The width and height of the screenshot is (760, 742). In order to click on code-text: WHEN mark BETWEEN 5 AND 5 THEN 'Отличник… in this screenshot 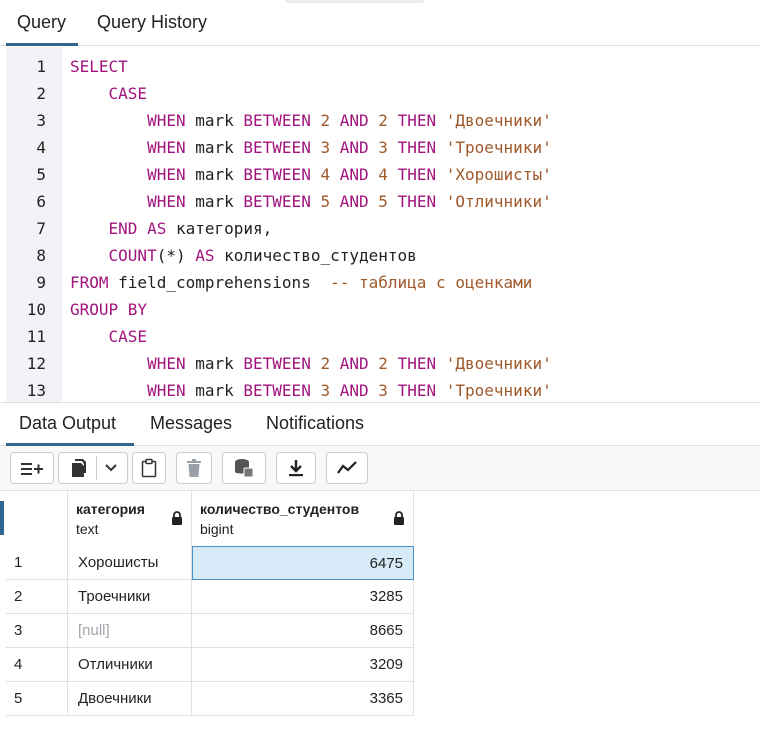, I will do `click(311, 201)`.